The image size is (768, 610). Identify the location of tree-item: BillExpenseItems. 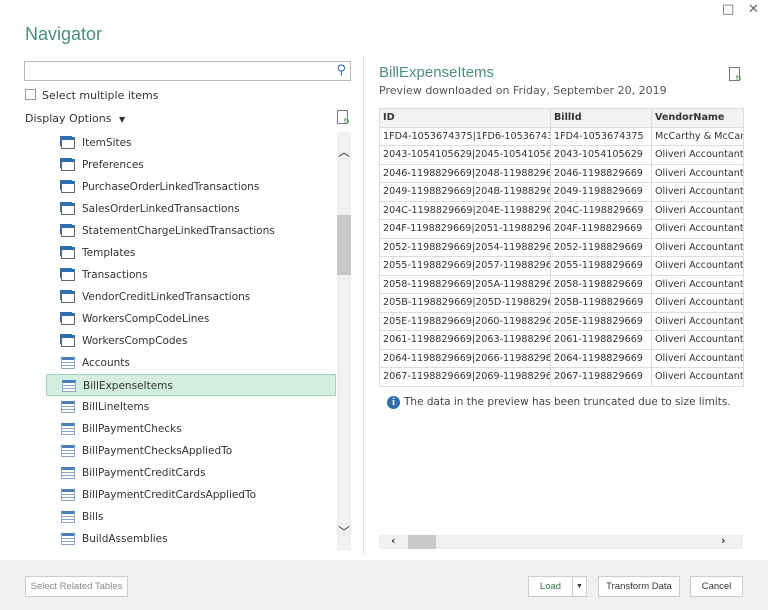
(191, 385).